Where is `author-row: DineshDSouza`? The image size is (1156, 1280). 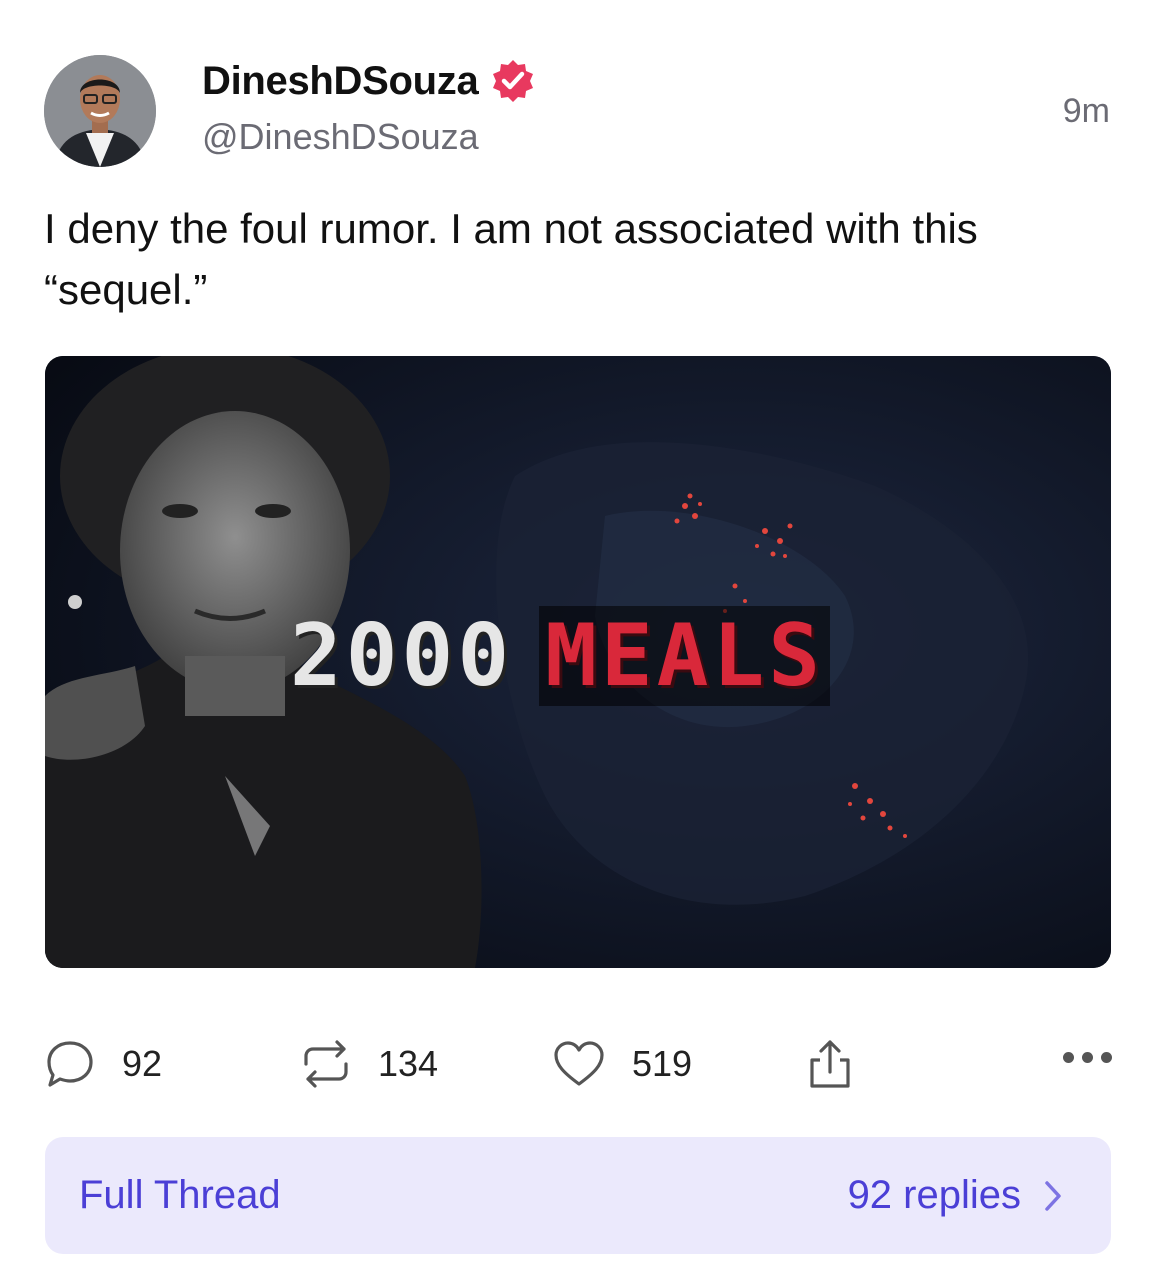 author-row: DineshDSouza is located at coordinates (369, 81).